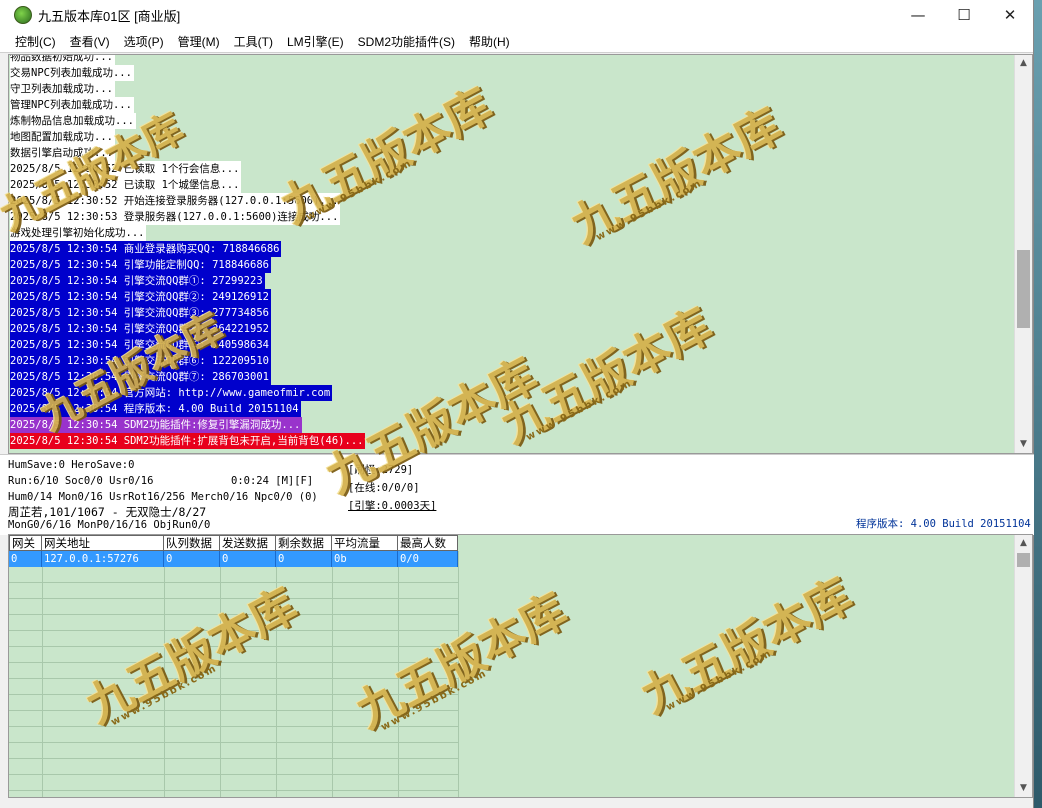 This screenshot has width=1042, height=808. What do you see at coordinates (253, 41) in the screenshot?
I see `menu-tools: 工具(T)` at bounding box center [253, 41].